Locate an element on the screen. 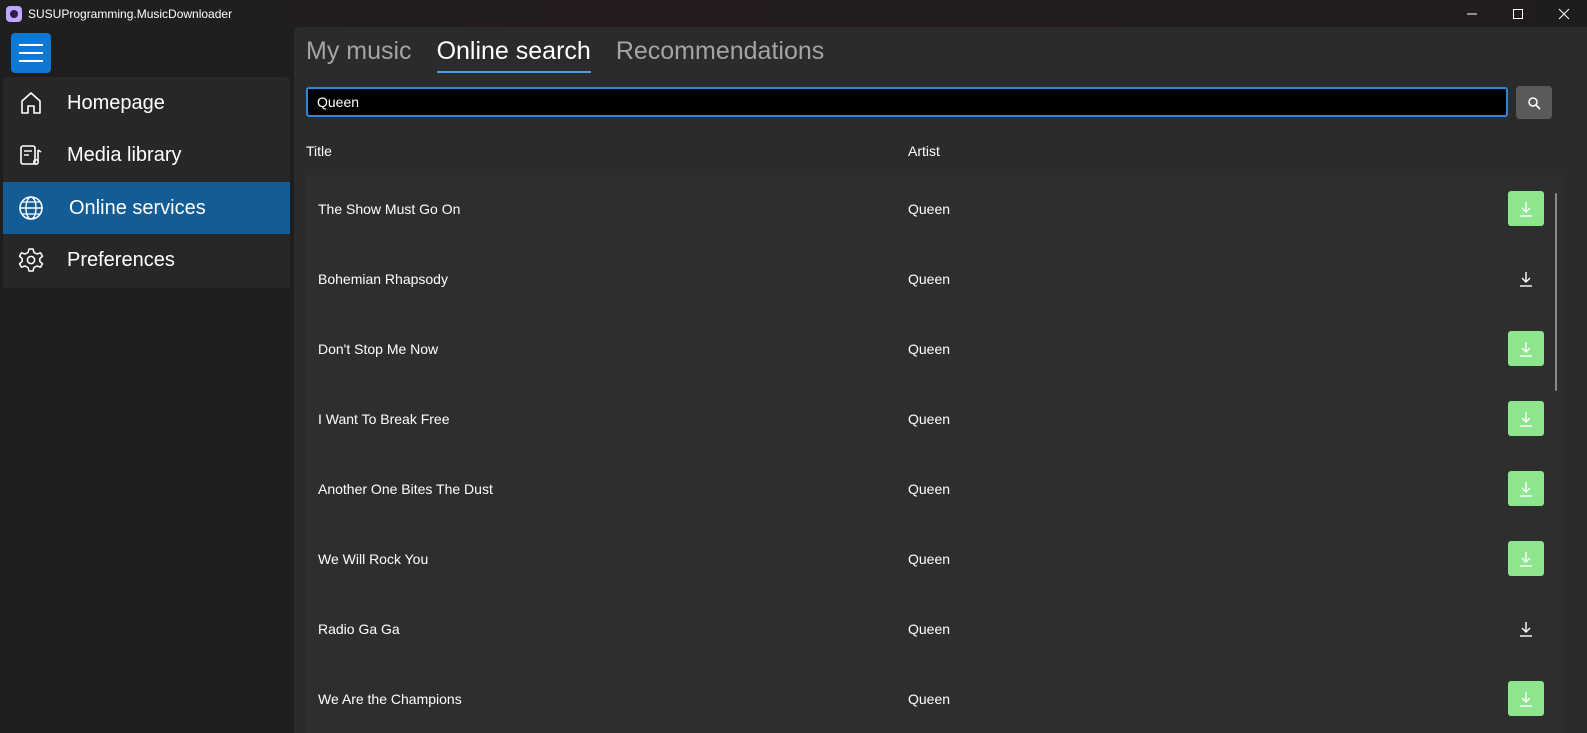 This screenshot has width=1587, height=733. window-controls is located at coordinates (1518, 13).